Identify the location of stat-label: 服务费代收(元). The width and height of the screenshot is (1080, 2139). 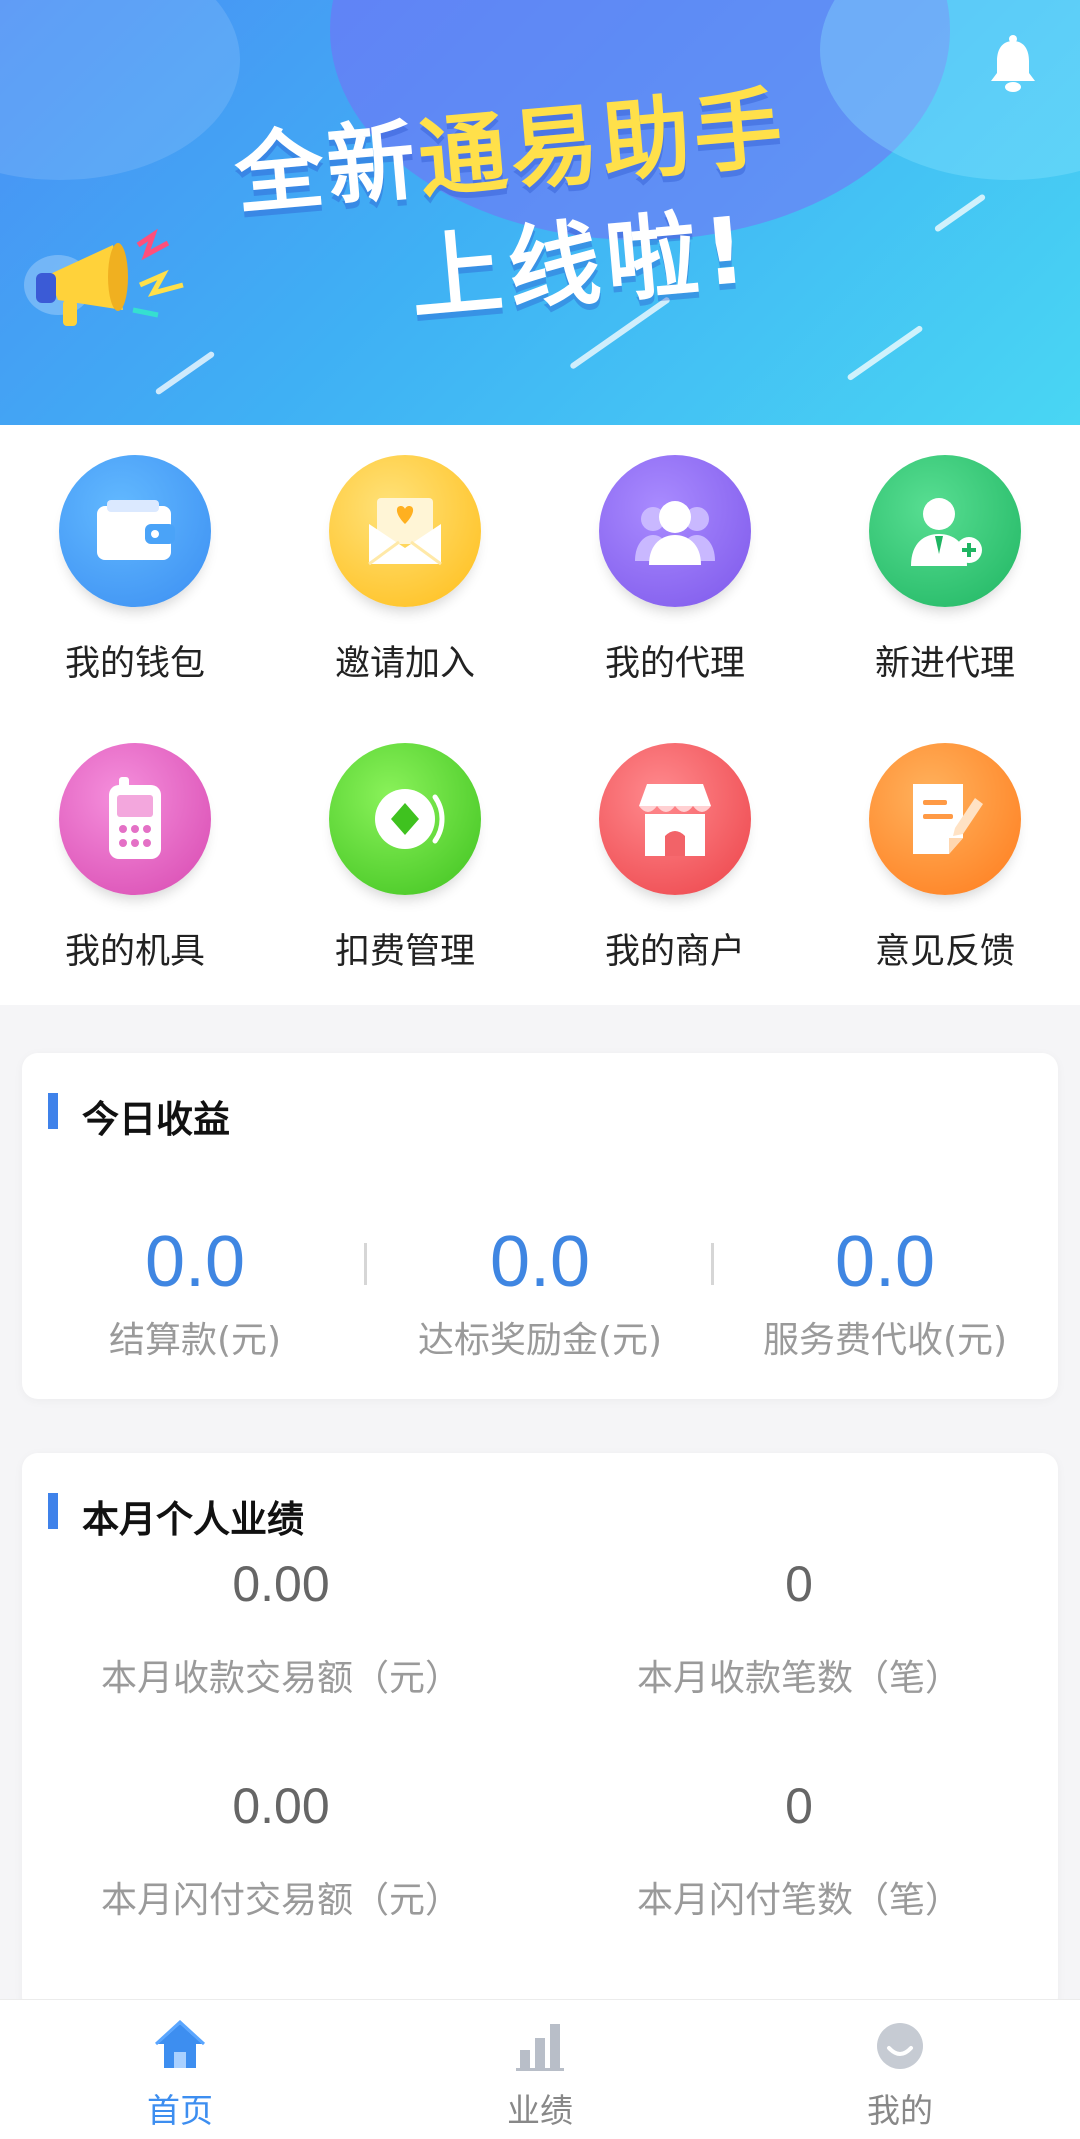
(885, 1340).